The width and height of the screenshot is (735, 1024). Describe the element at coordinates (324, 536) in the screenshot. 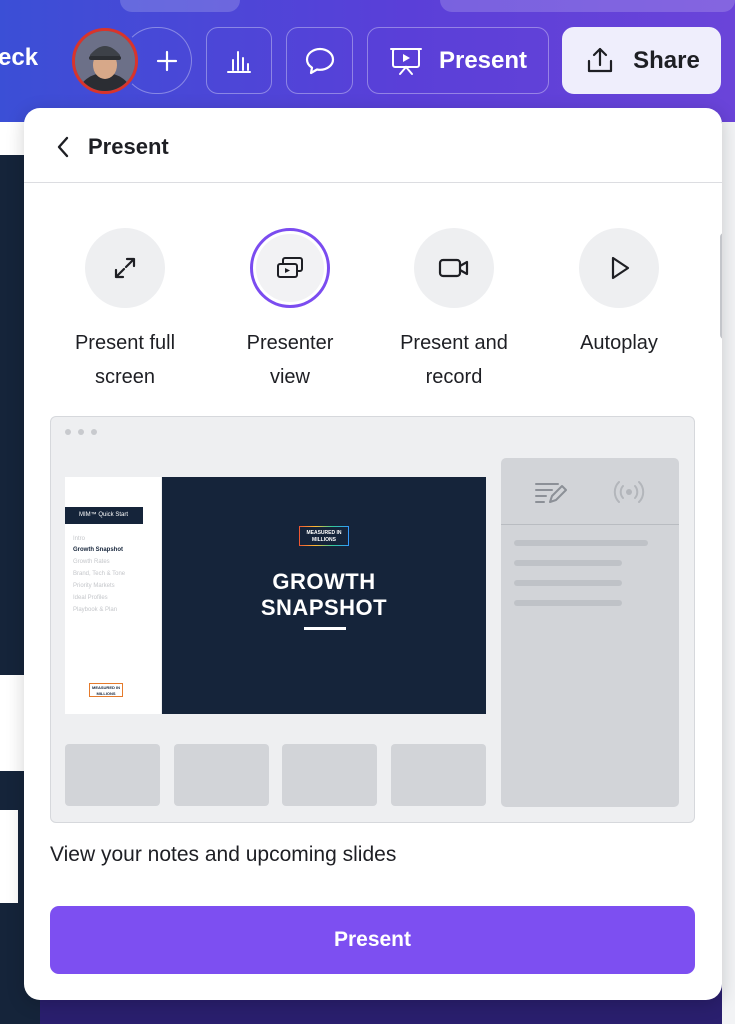

I see `preview-slide-logo: MEASURED IN MILLIONS` at that location.